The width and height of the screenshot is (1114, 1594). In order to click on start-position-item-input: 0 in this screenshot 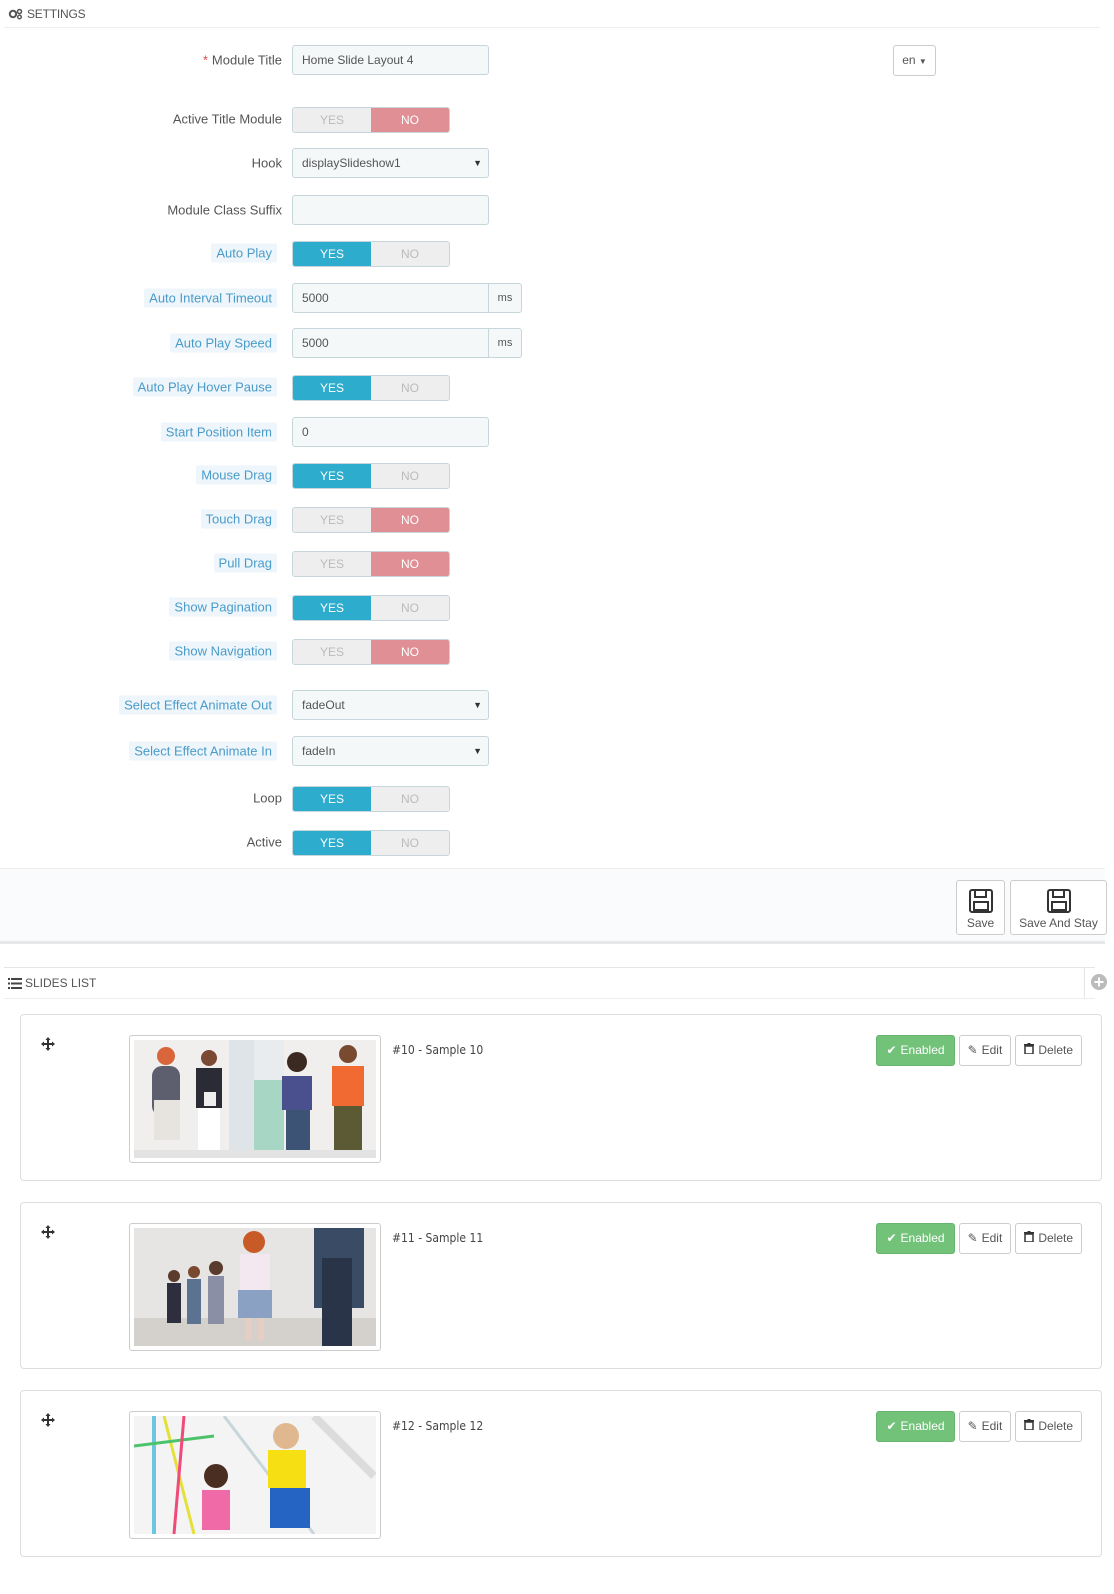, I will do `click(390, 432)`.